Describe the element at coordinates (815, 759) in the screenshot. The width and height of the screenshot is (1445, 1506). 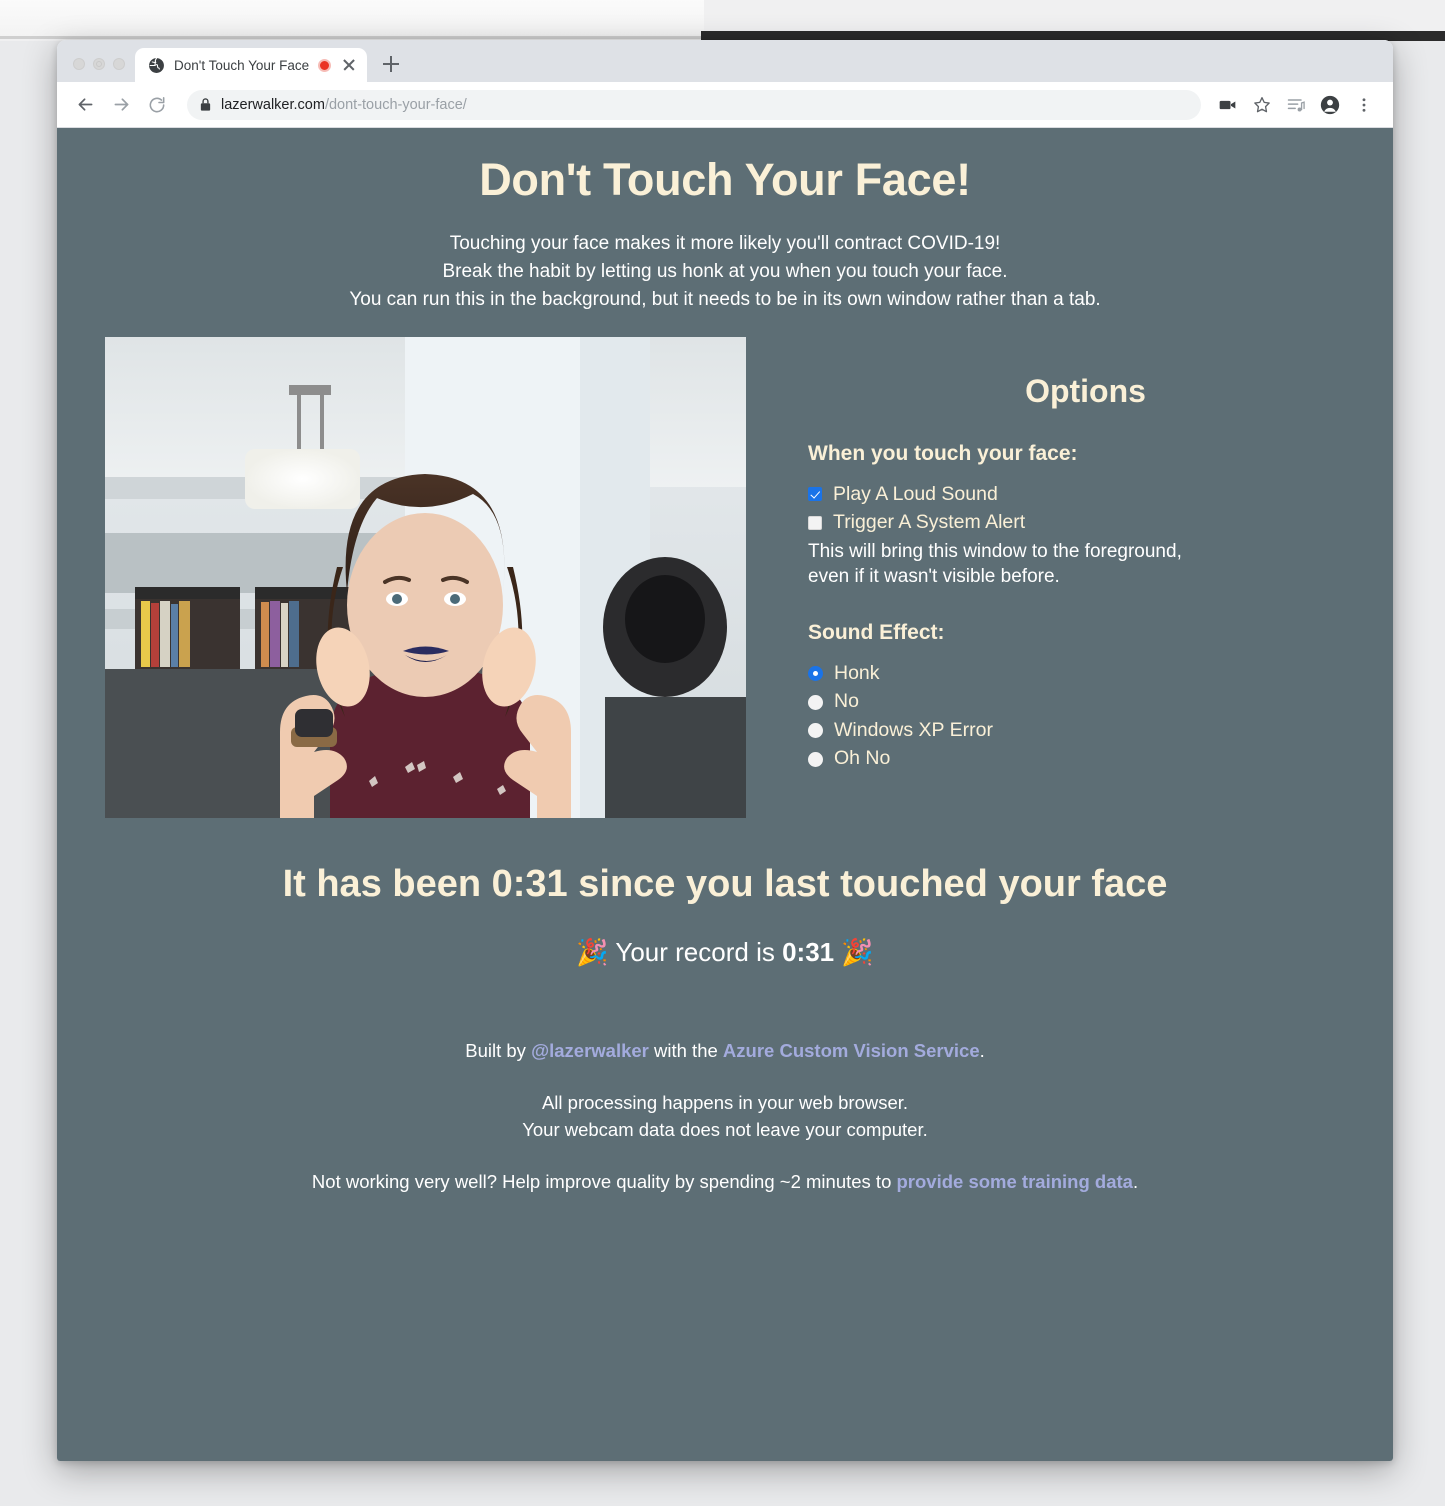
I see `radio-oh-no` at that location.